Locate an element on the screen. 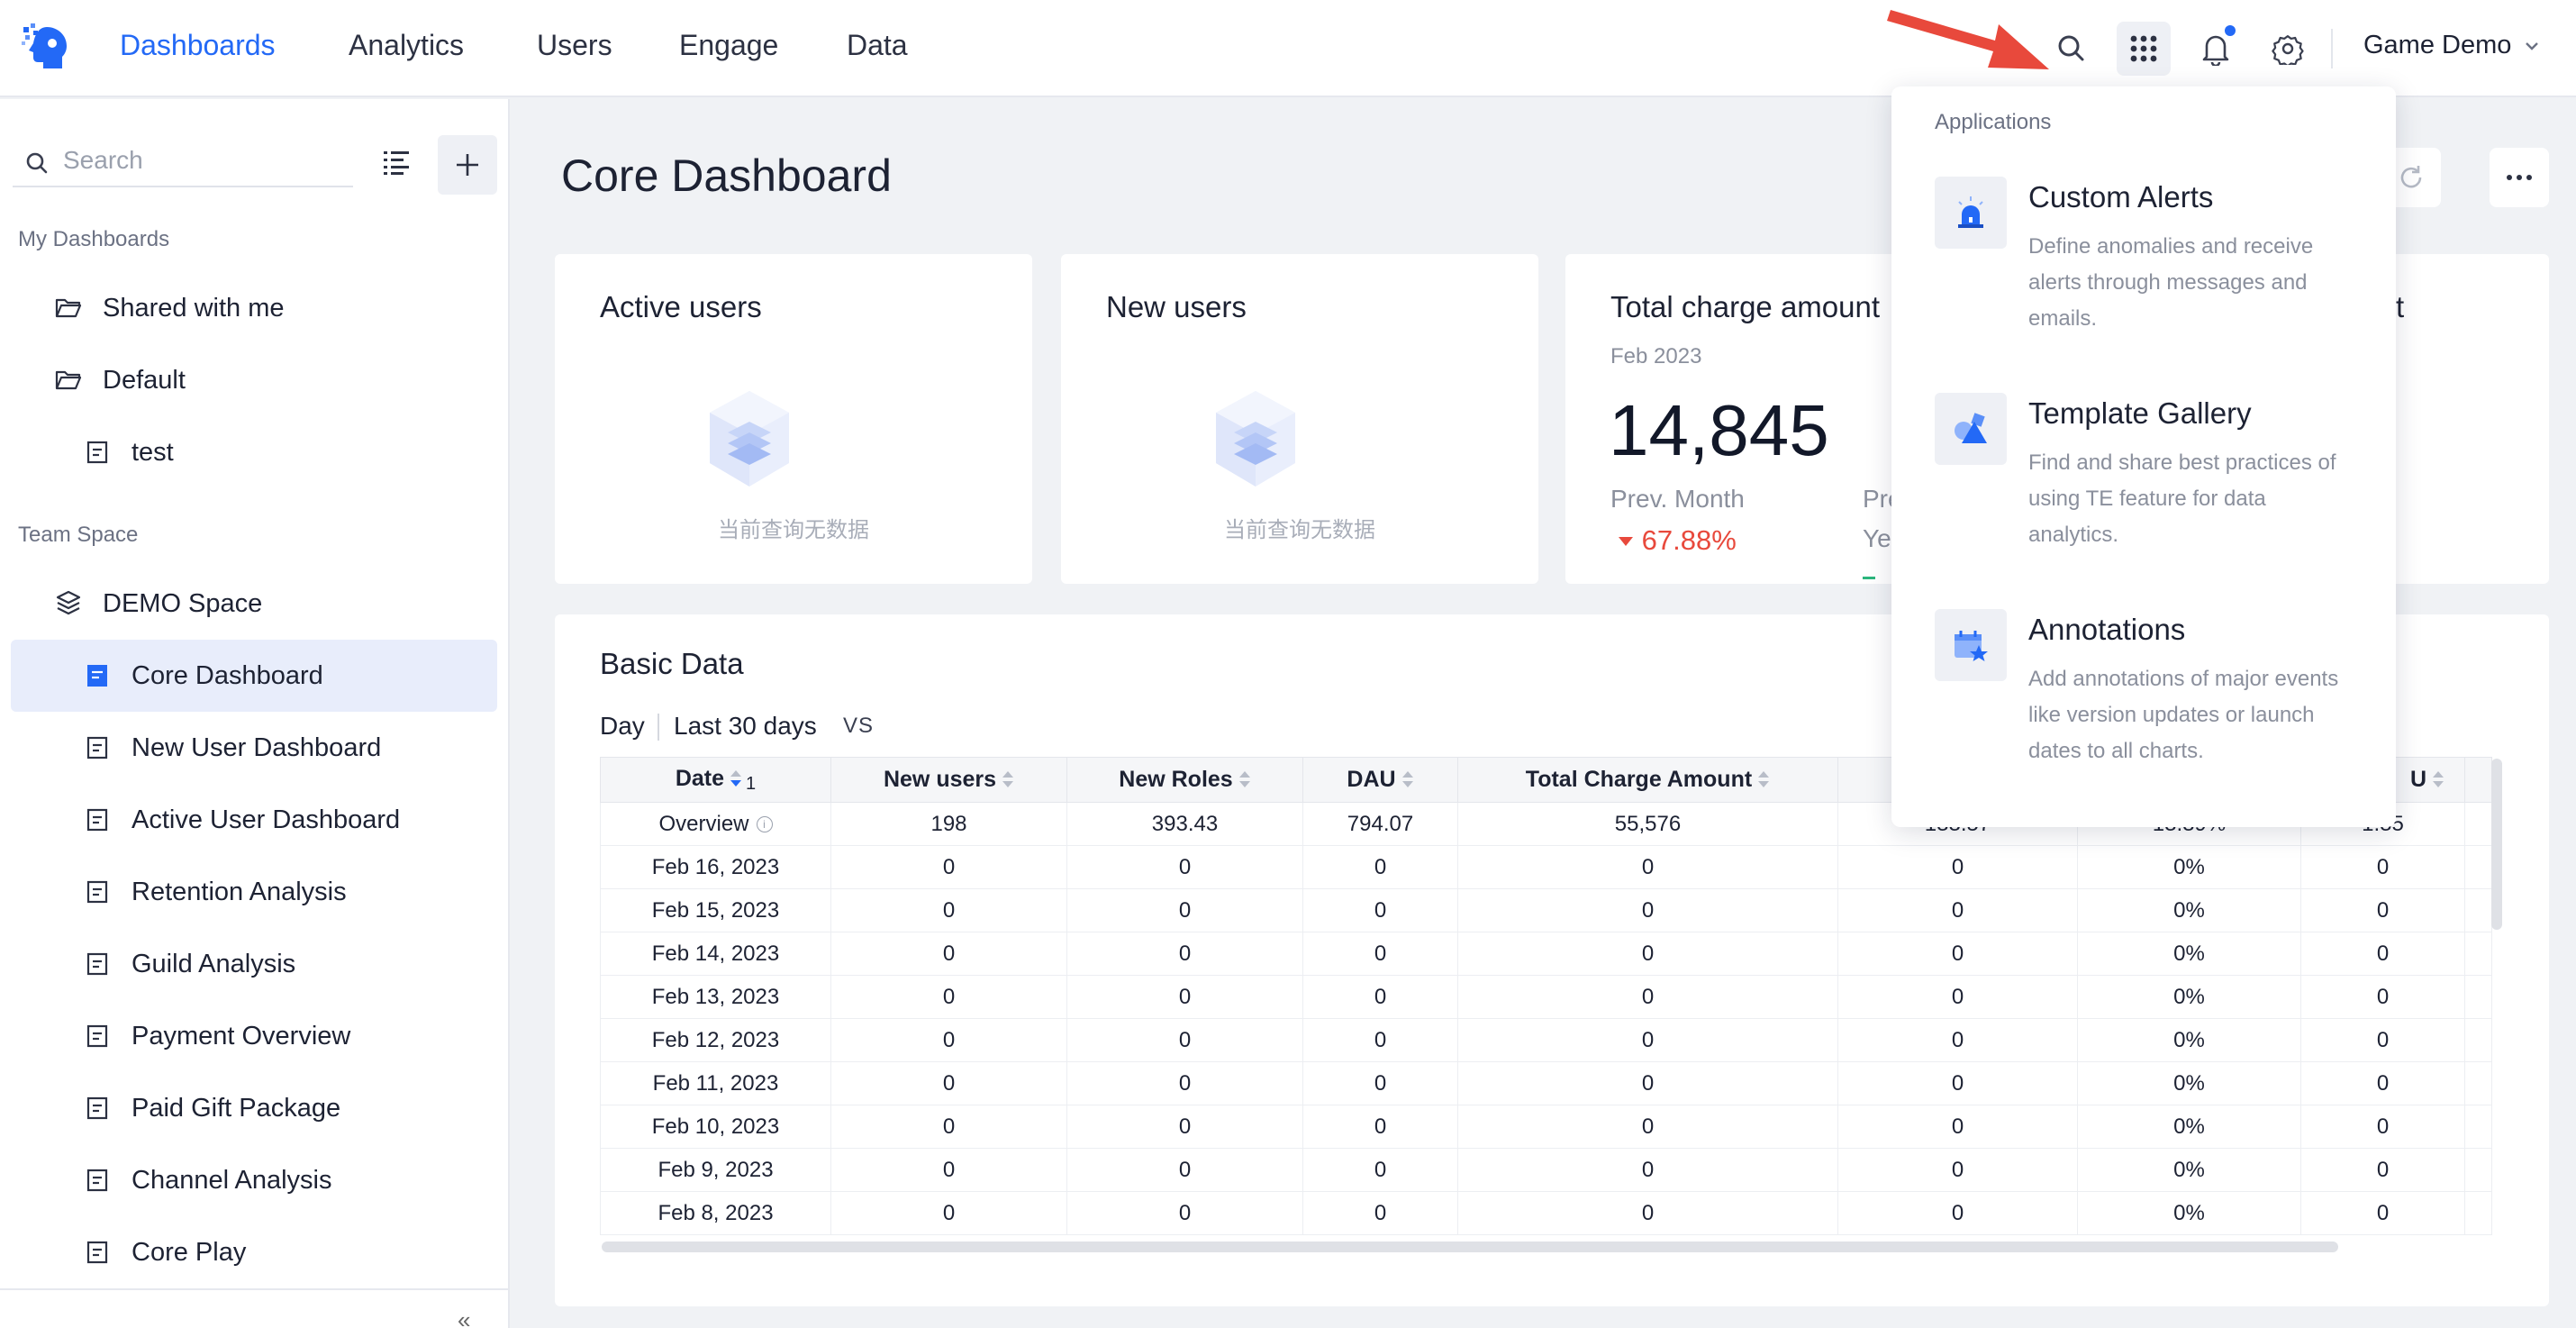  sidebar-item-default: Default is located at coordinates (254, 380).